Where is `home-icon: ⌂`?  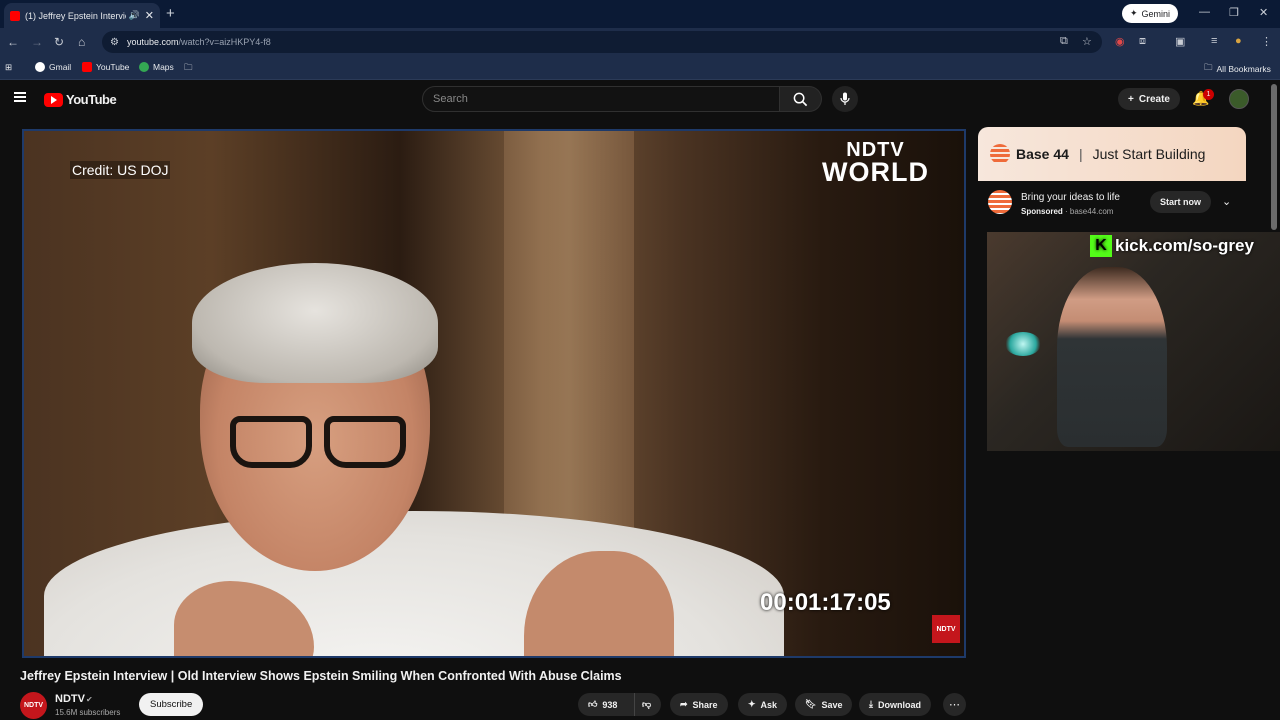 home-icon: ⌂ is located at coordinates (81, 42).